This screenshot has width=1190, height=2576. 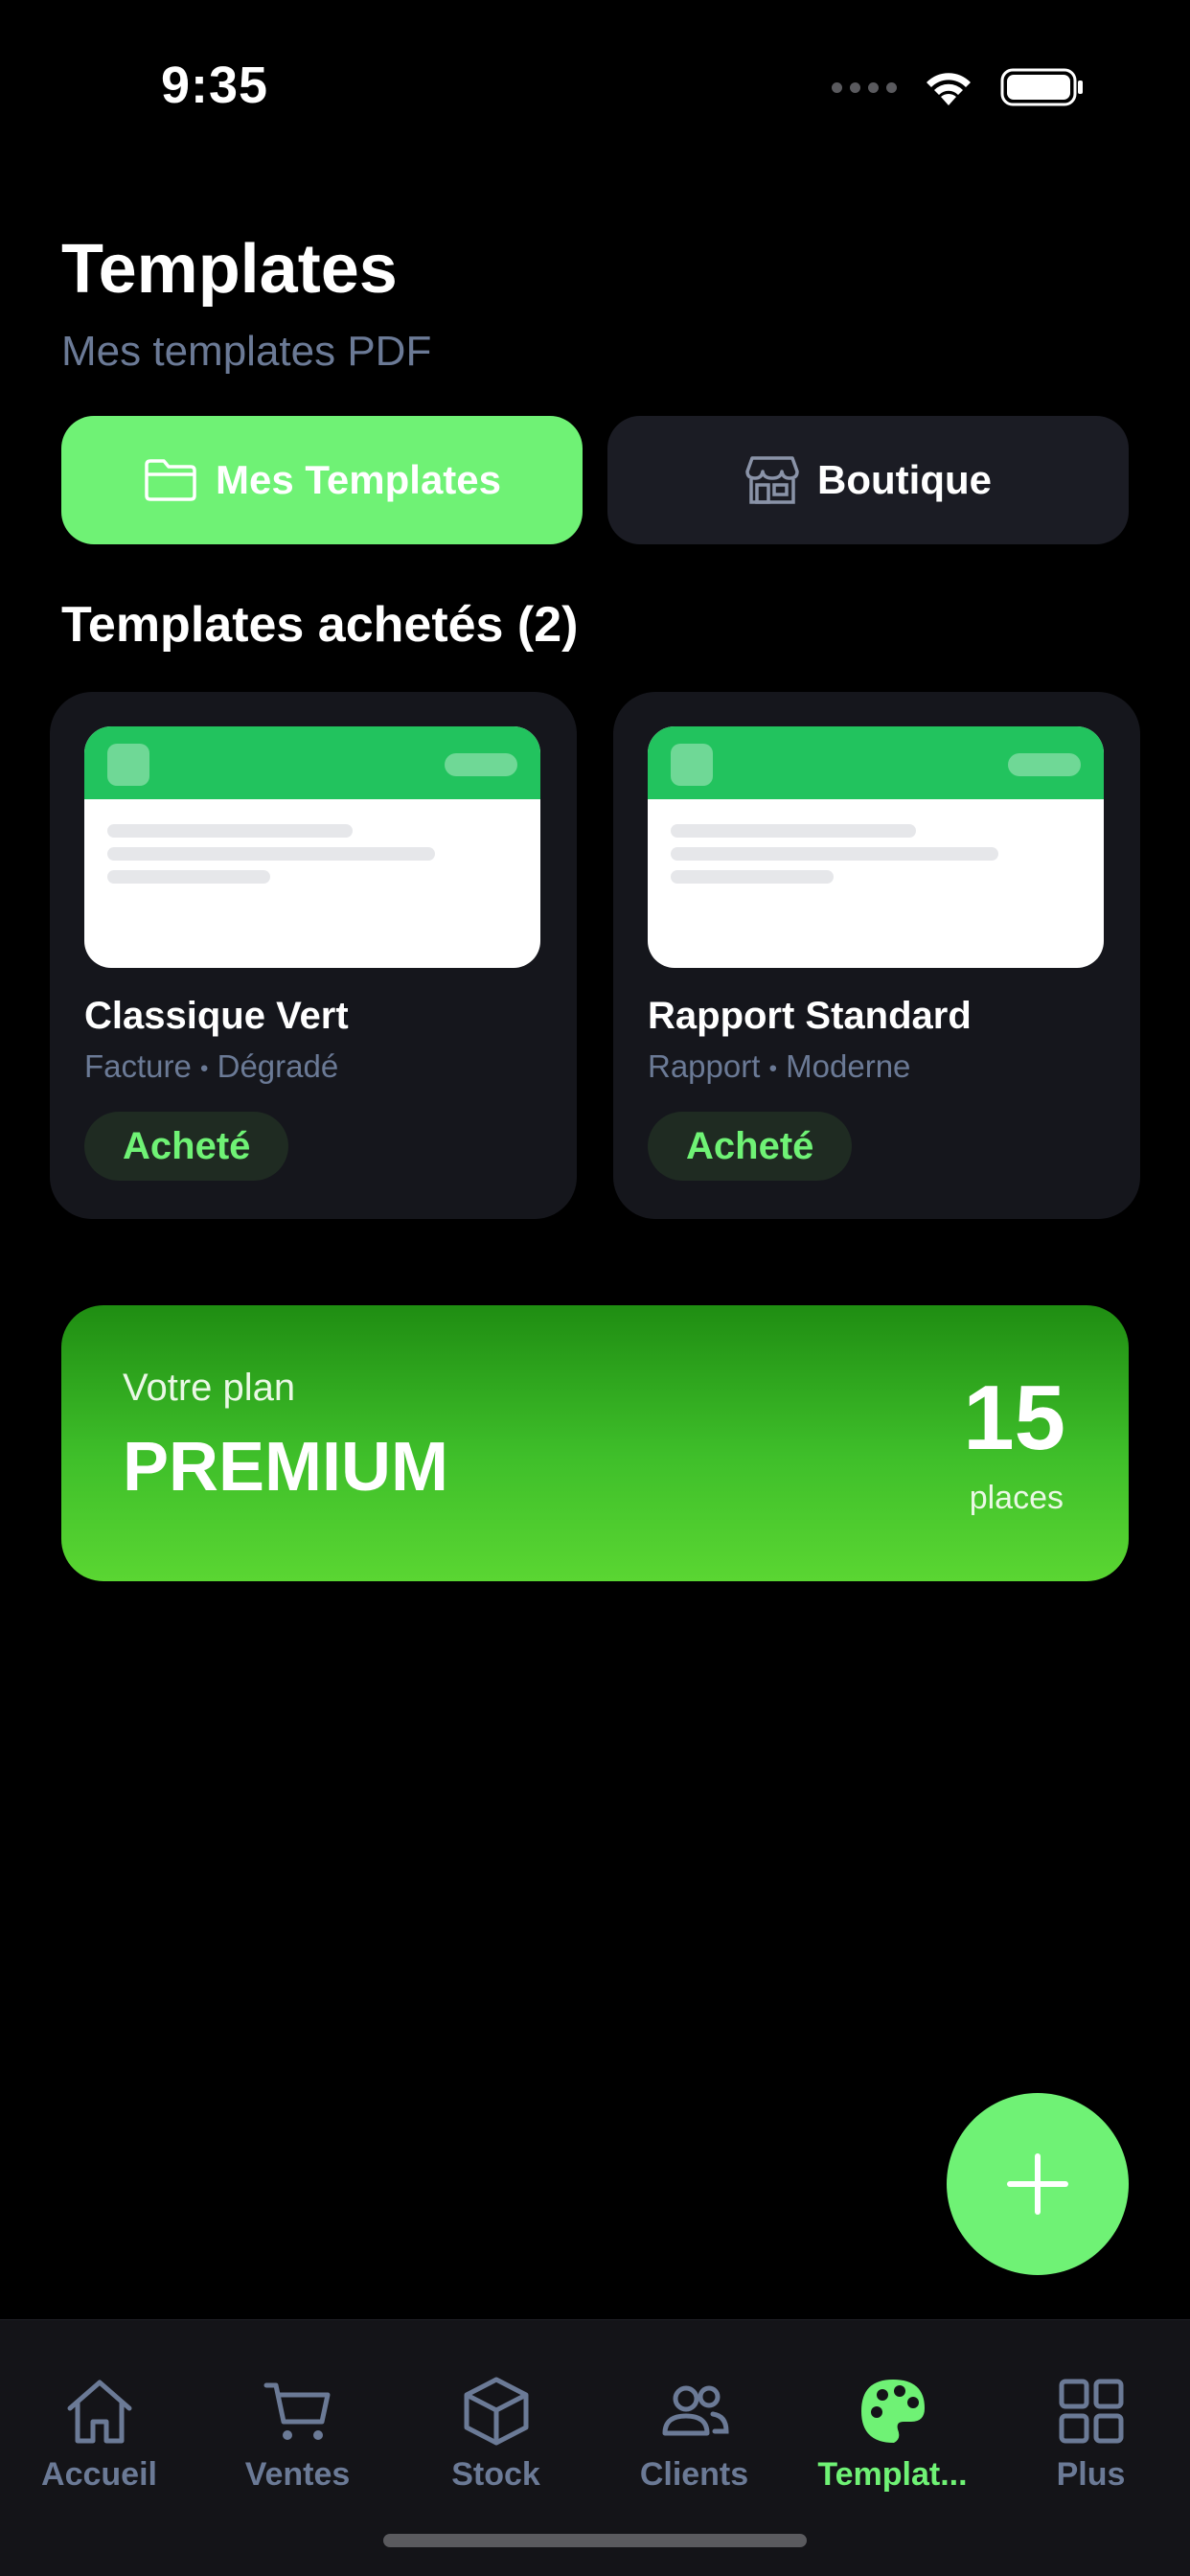 I want to click on wifi-icon, so click(x=949, y=89).